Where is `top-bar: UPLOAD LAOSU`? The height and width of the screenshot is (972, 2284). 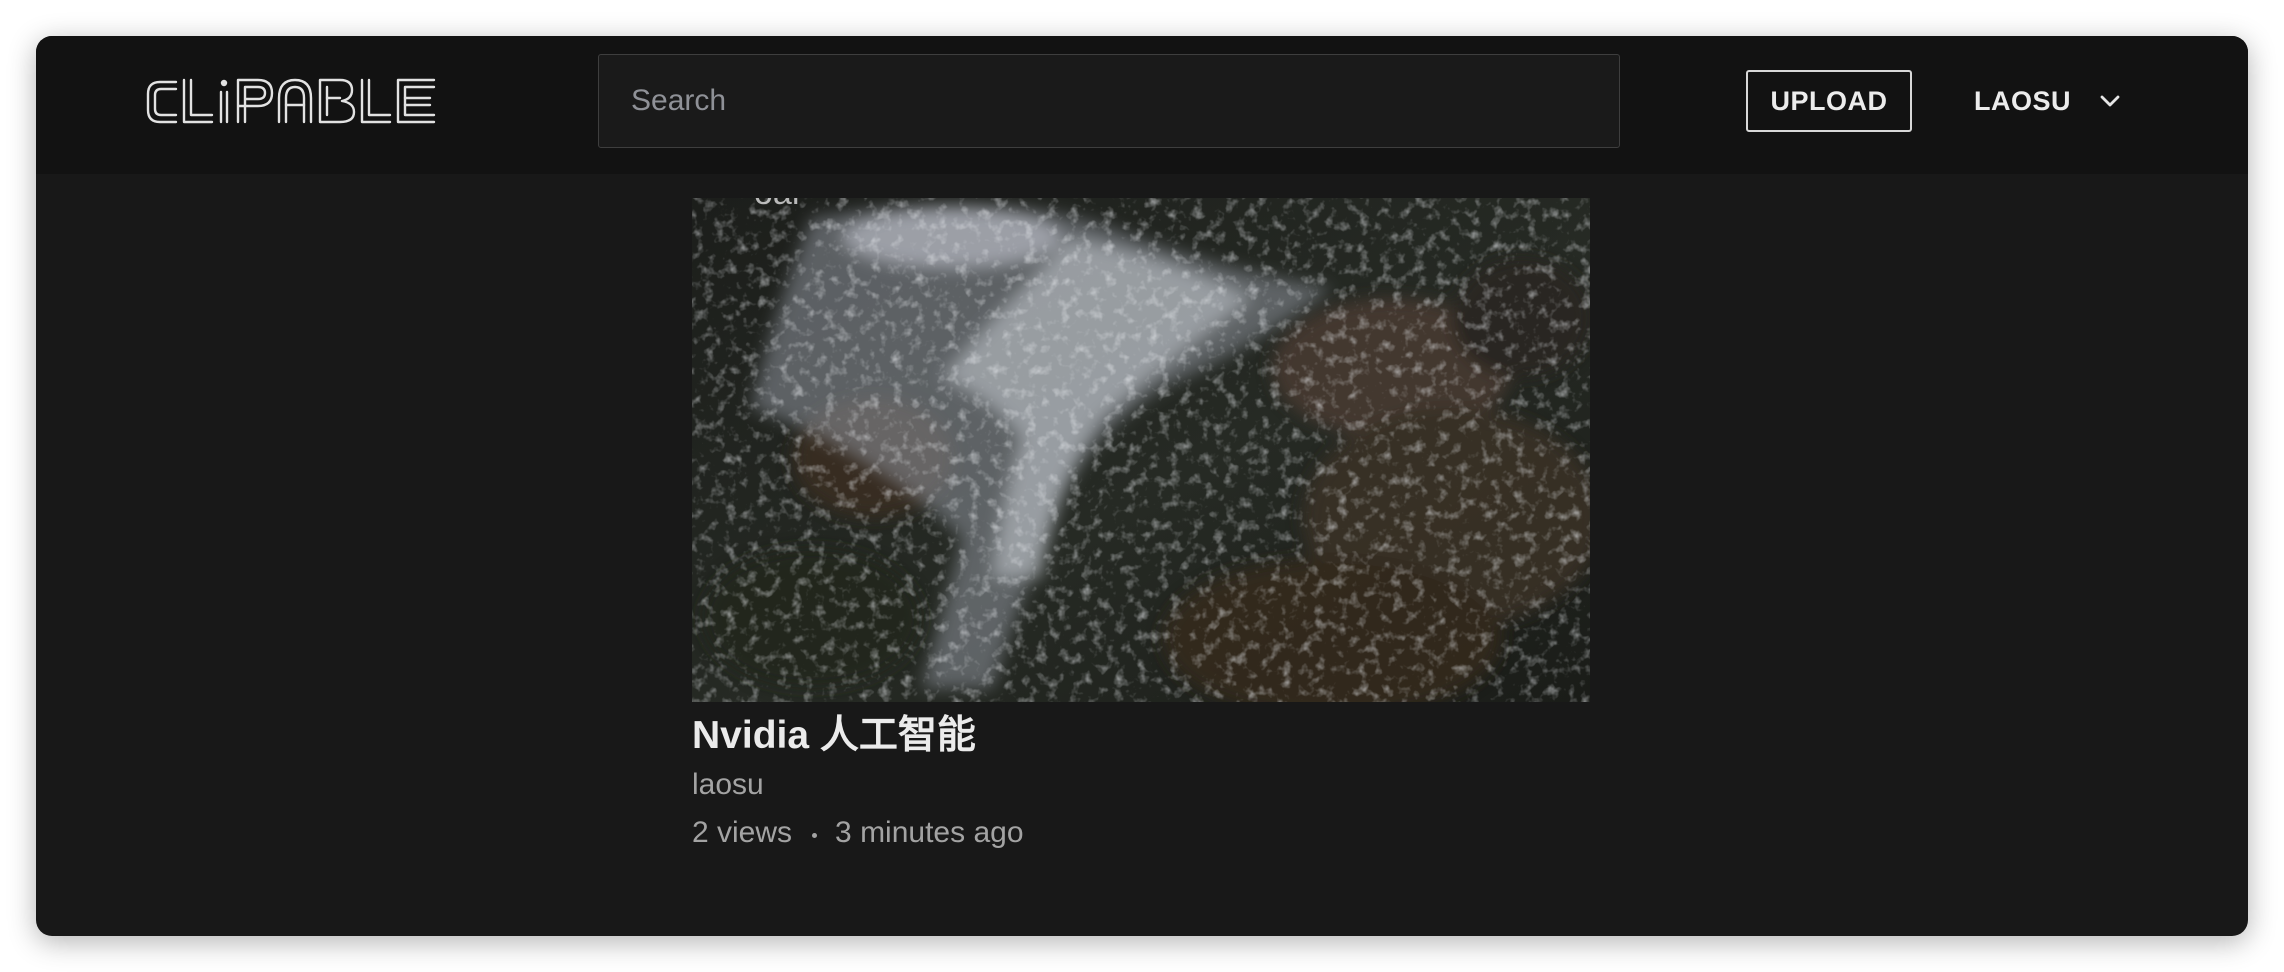
top-bar: UPLOAD LAOSU is located at coordinates (1142, 105).